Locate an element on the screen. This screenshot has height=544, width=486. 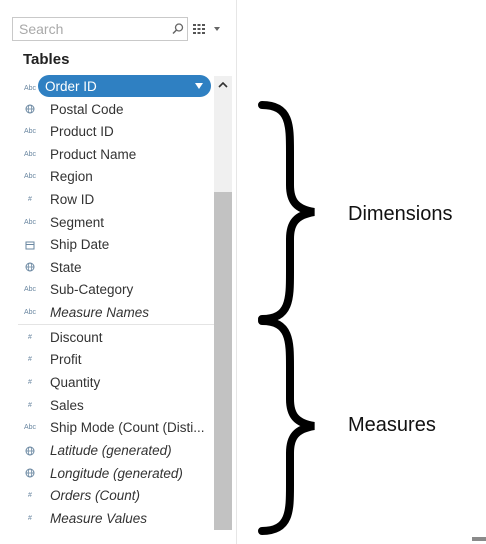
search-input is located at coordinates (93, 29).